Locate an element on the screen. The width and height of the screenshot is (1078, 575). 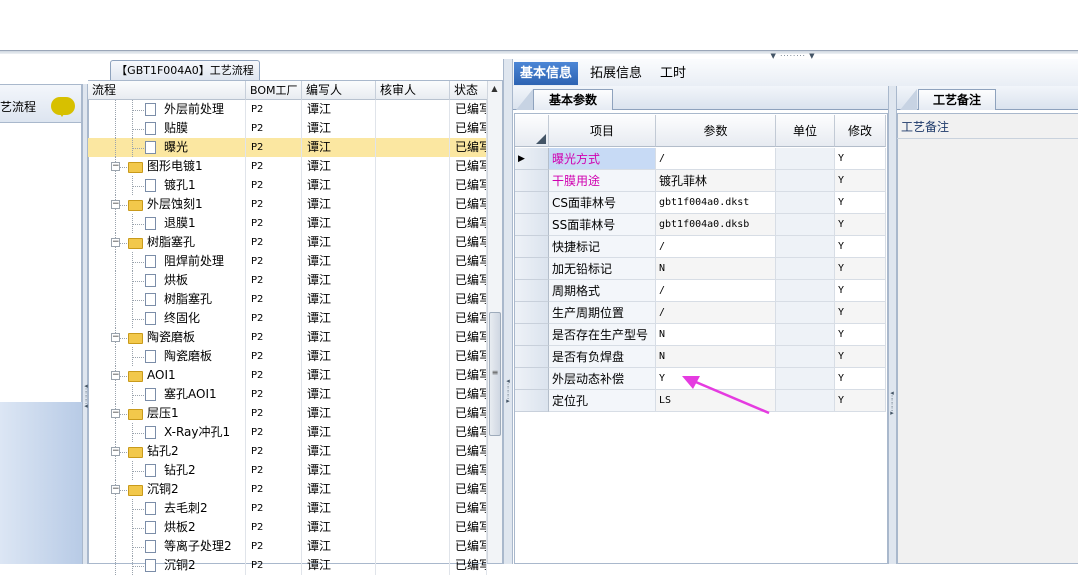
tree-node-cell: 曝光 is located at coordinates (167, 147).